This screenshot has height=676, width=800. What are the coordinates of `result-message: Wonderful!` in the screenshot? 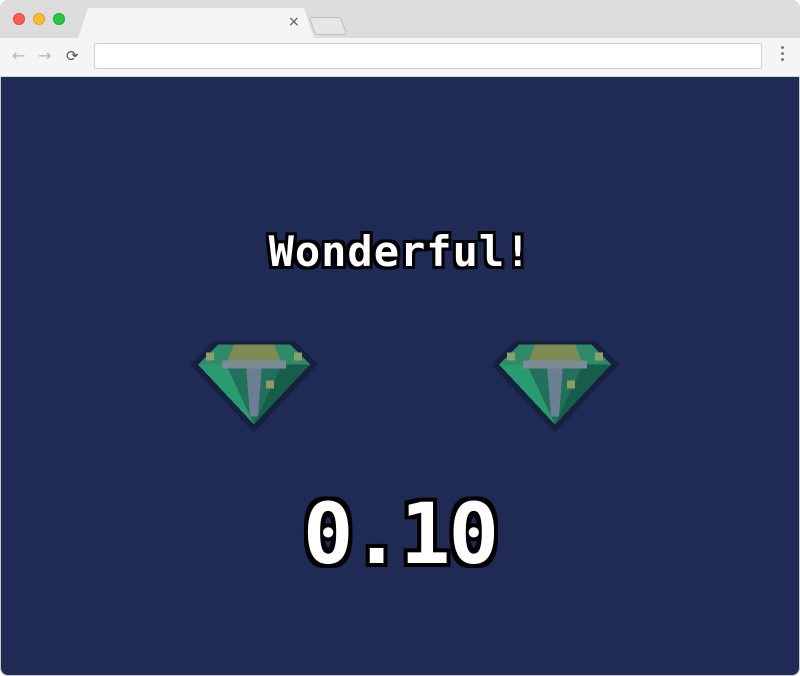 It's located at (400, 251).